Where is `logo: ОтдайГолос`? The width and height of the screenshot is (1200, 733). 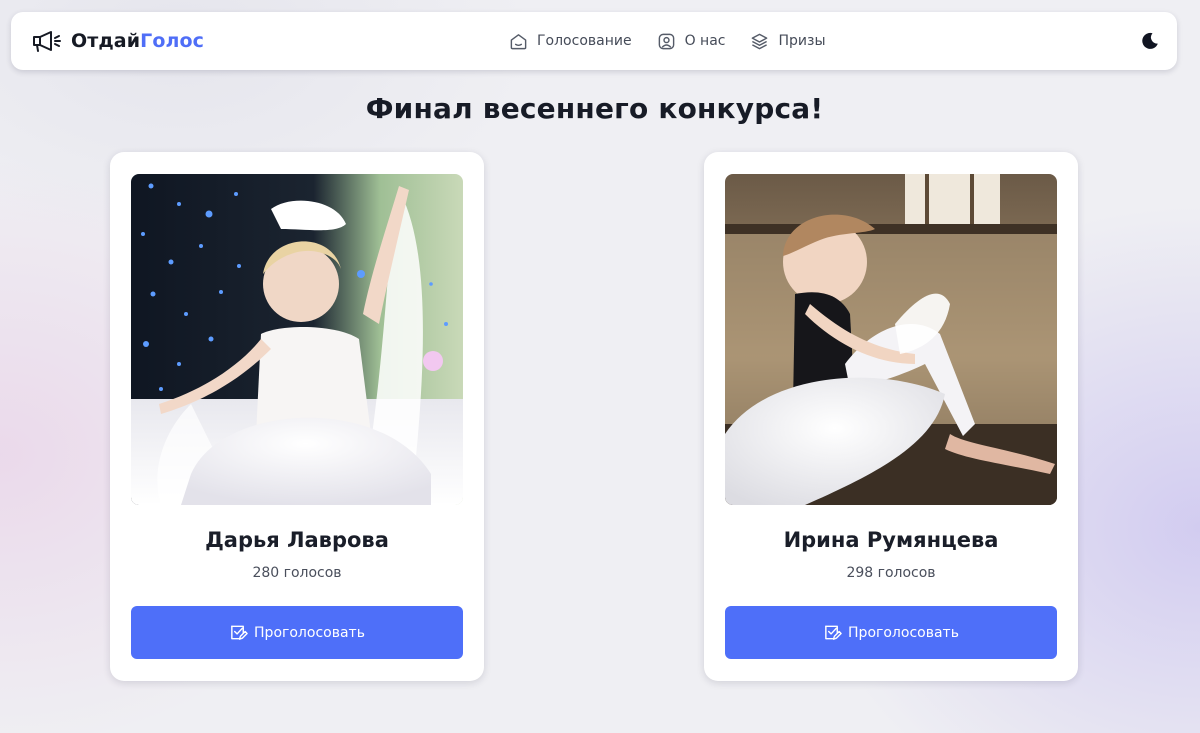
logo: ОтдайГолос is located at coordinates (117, 41).